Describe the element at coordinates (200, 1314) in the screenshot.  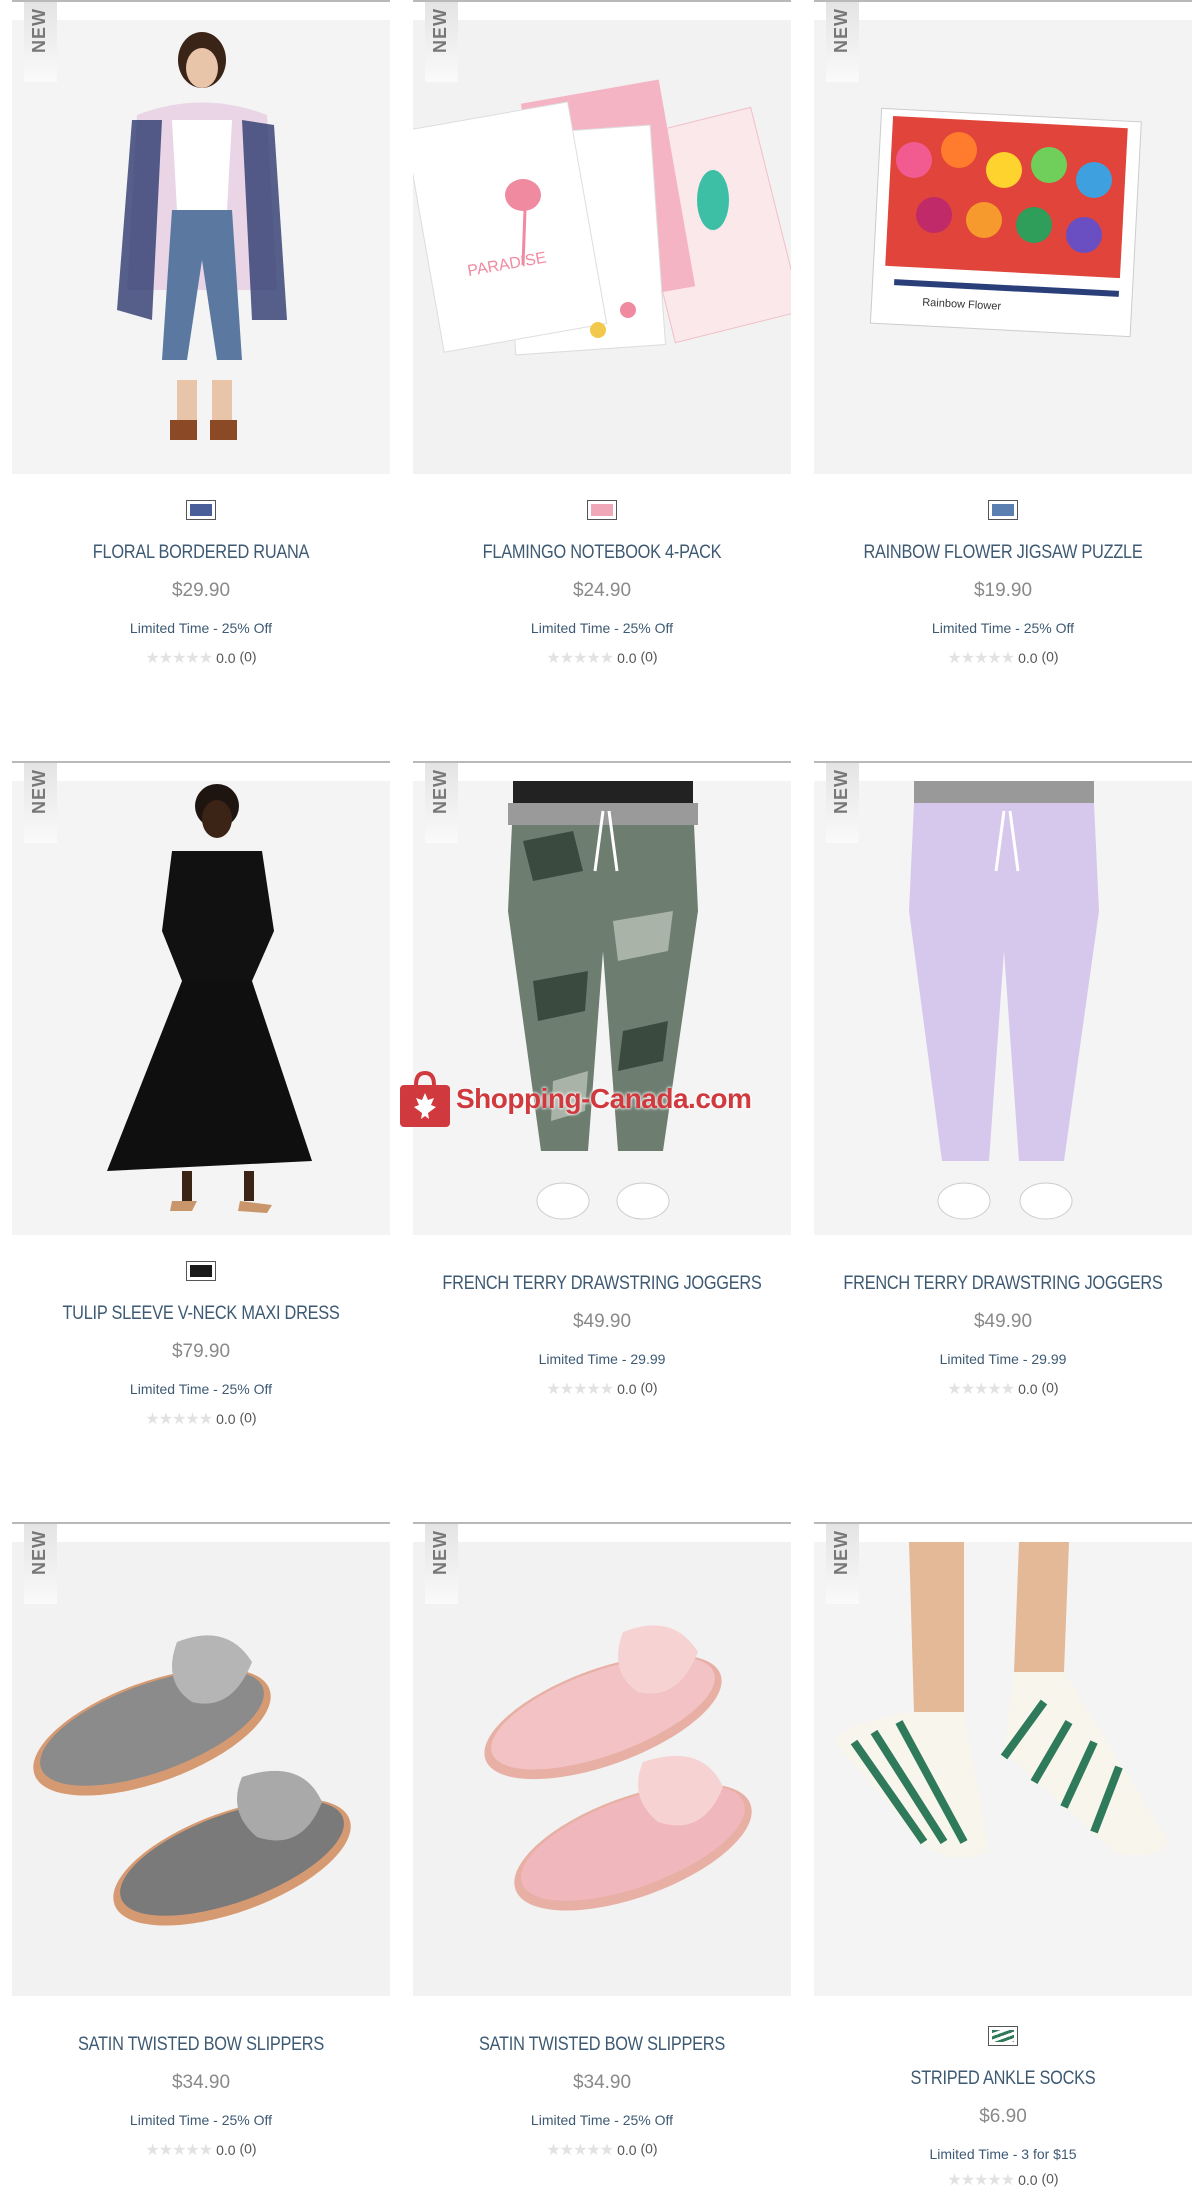
I see `product-name: TULIP SLEEVE V-NECK MAXI DRESS` at that location.